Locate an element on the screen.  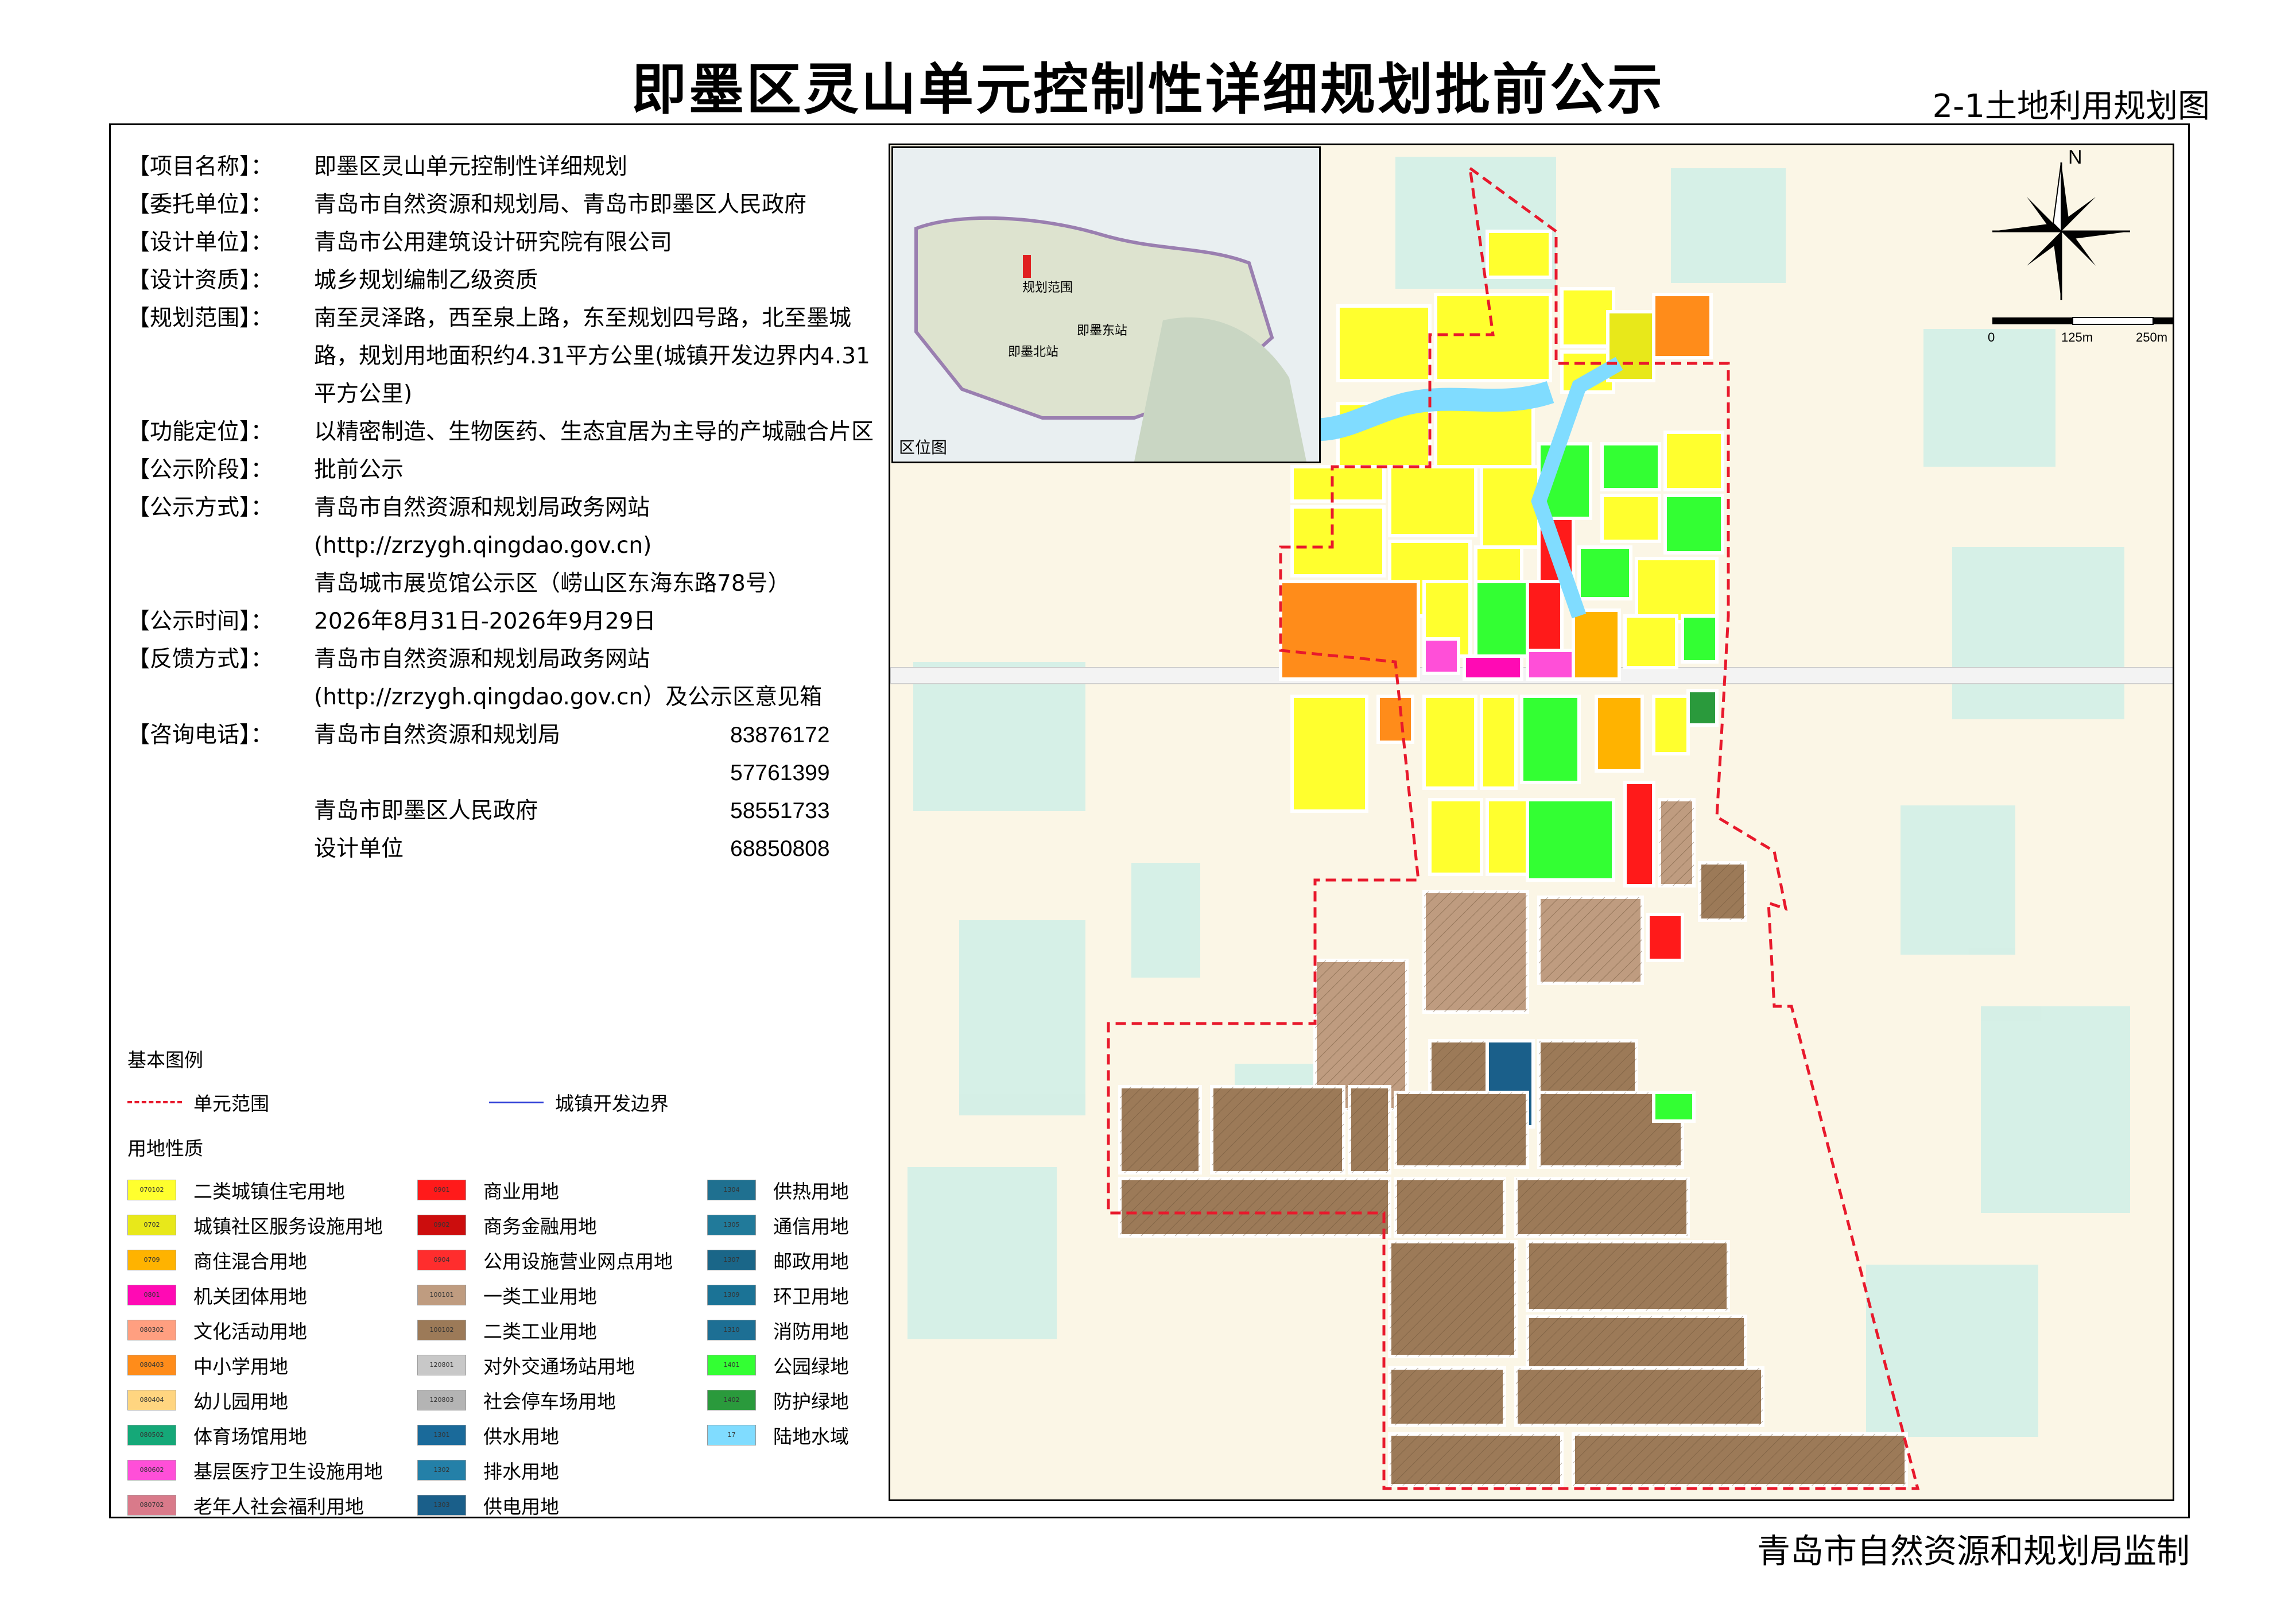
blue-line-icon is located at coordinates (516, 1102).